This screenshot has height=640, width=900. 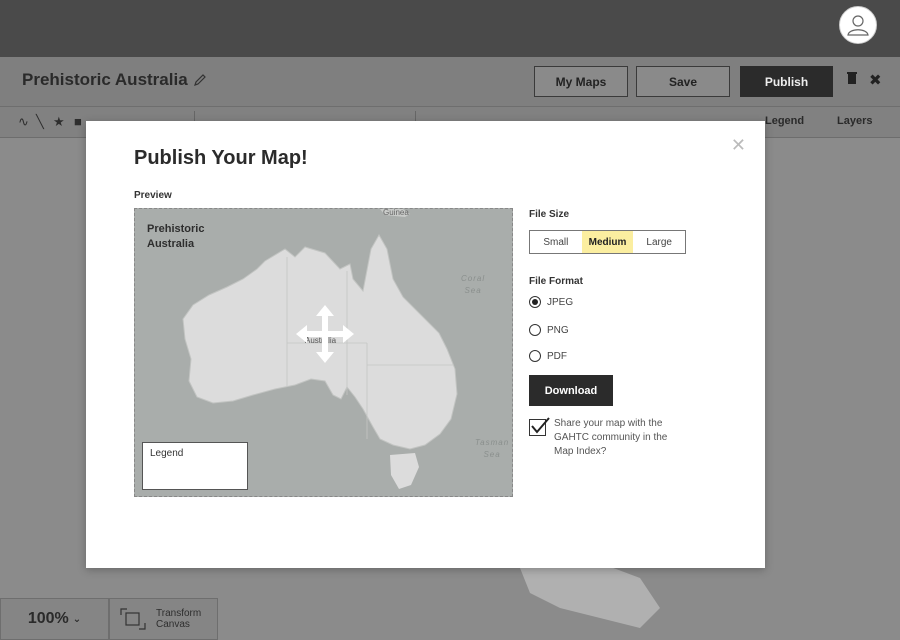 What do you see at coordinates (195, 466) in the screenshot?
I see `preview-legend-box: Legend` at bounding box center [195, 466].